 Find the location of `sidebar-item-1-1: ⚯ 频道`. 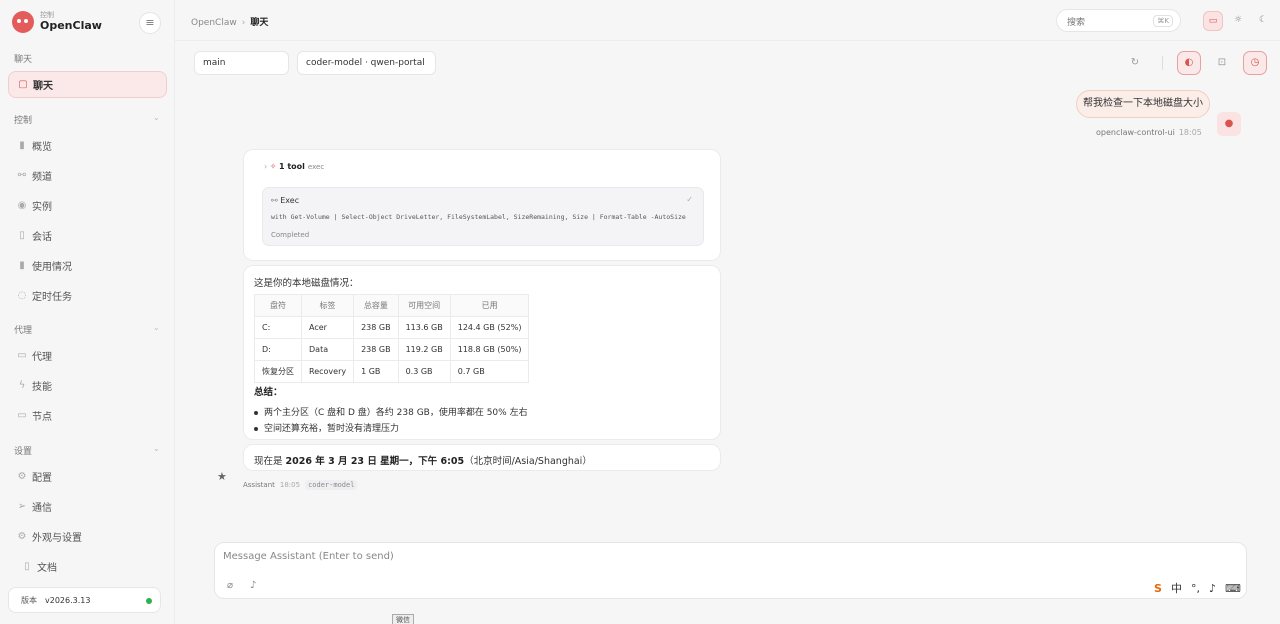

sidebar-item-1-1: ⚯ 频道 is located at coordinates (87, 175).